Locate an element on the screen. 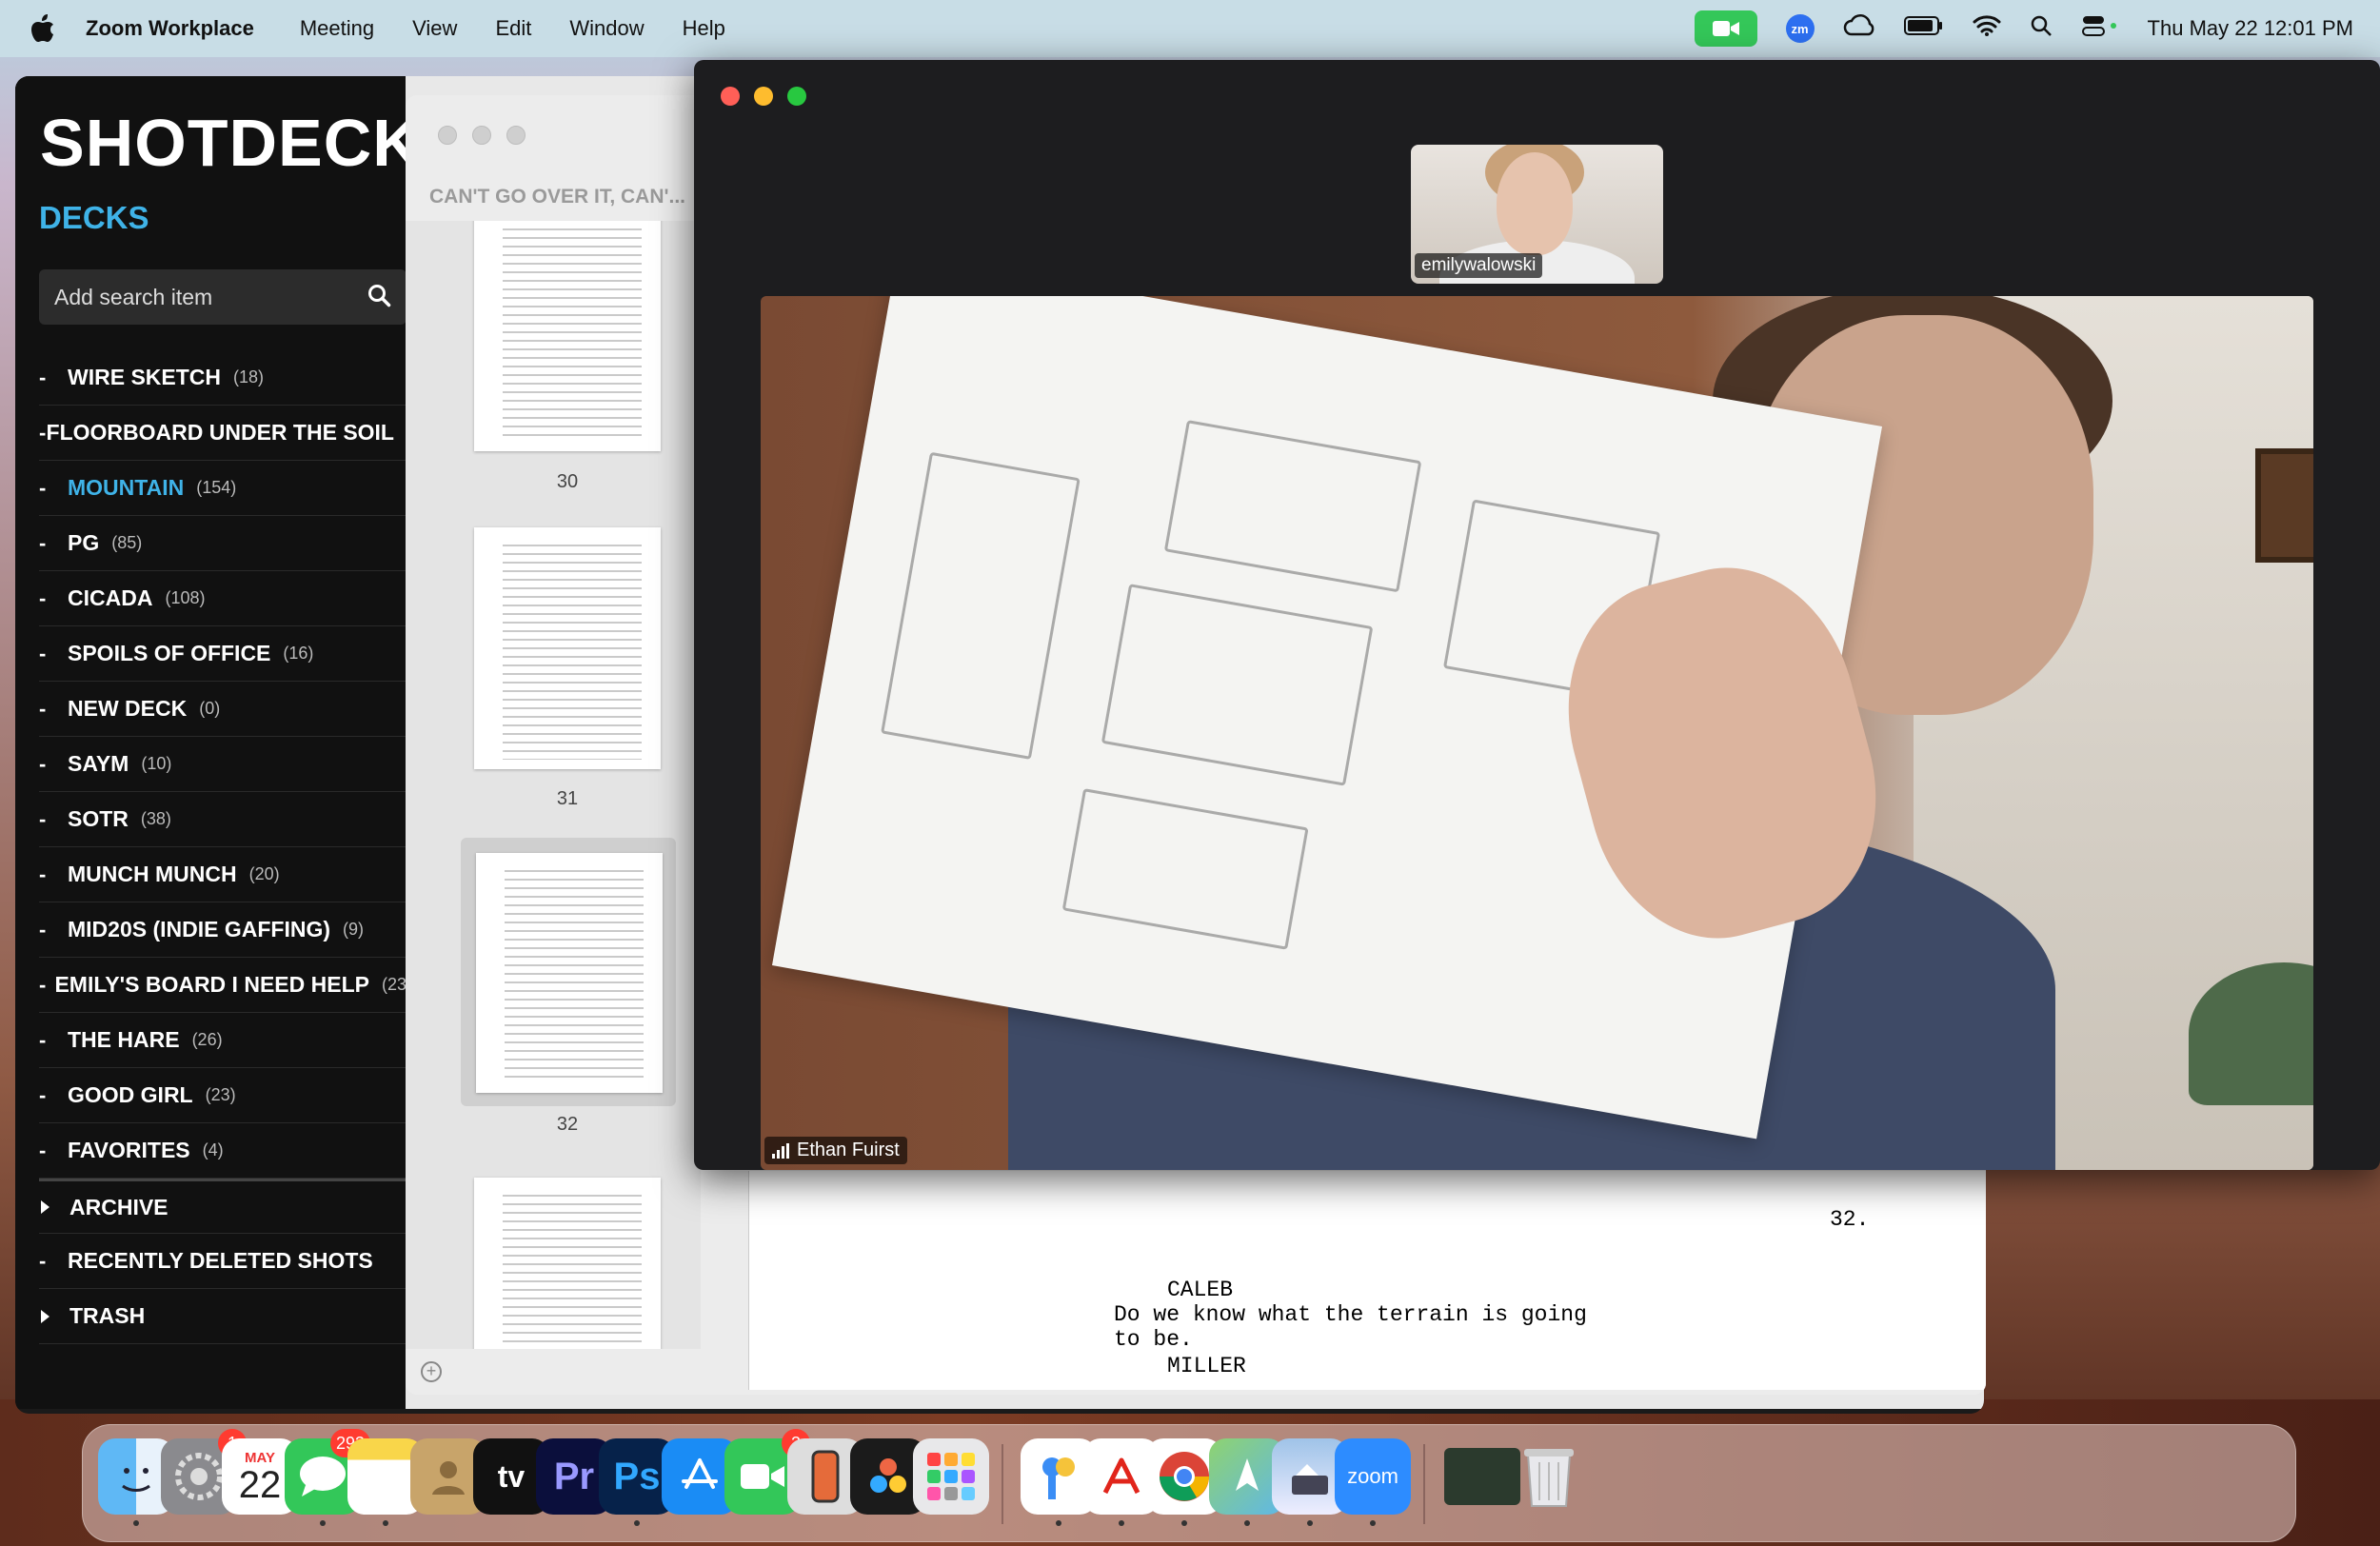 The width and height of the screenshot is (2380, 1546). deck-item-cicada: - CICADA (108) is located at coordinates (223, 598).